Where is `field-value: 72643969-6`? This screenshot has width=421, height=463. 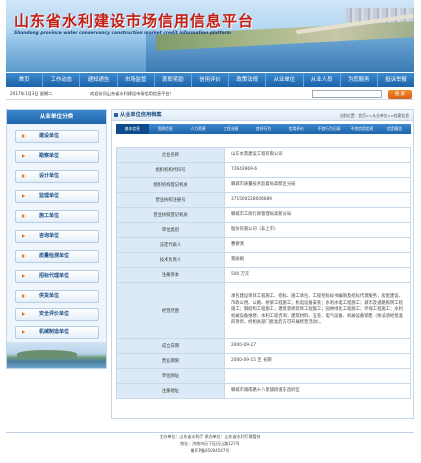 field-value: 72643969-6 is located at coordinates (317, 170).